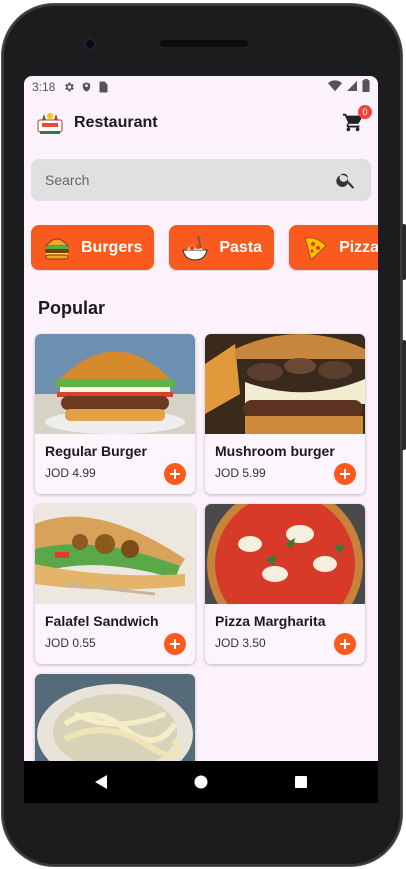 This screenshot has width=406, height=869. What do you see at coordinates (112, 247) in the screenshot?
I see `category-label: Burgers` at bounding box center [112, 247].